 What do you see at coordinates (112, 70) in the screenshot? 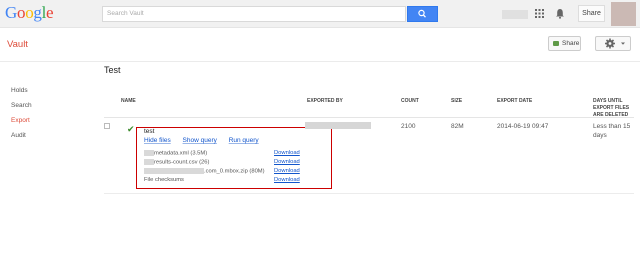
I see `page-title: Test` at bounding box center [112, 70].